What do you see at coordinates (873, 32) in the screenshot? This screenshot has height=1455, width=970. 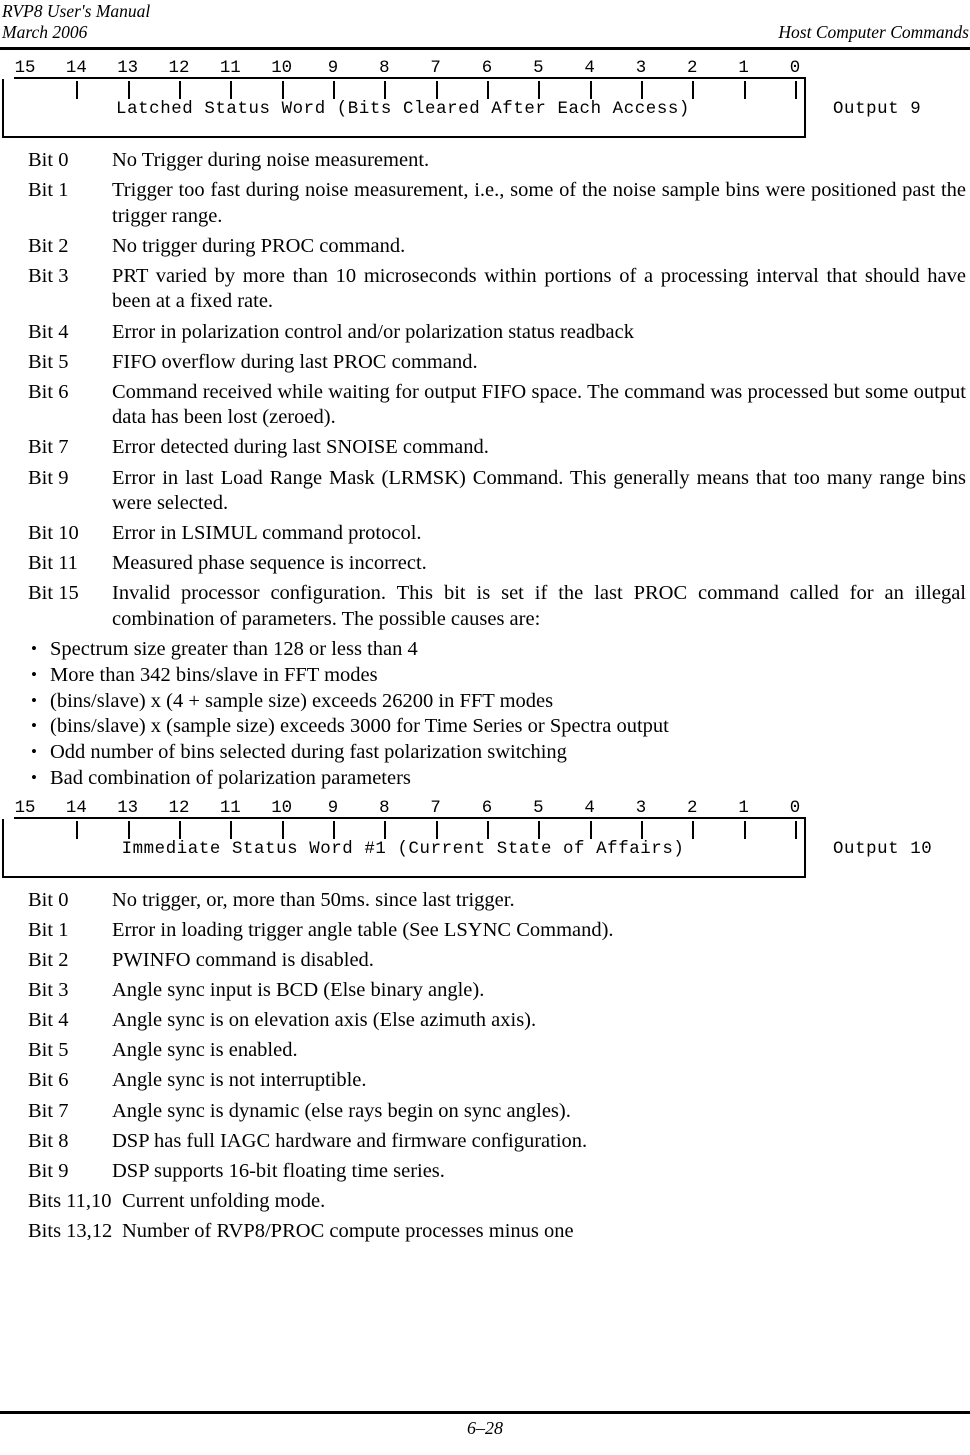 I see `section-title: Host Computer Commands` at bounding box center [873, 32].